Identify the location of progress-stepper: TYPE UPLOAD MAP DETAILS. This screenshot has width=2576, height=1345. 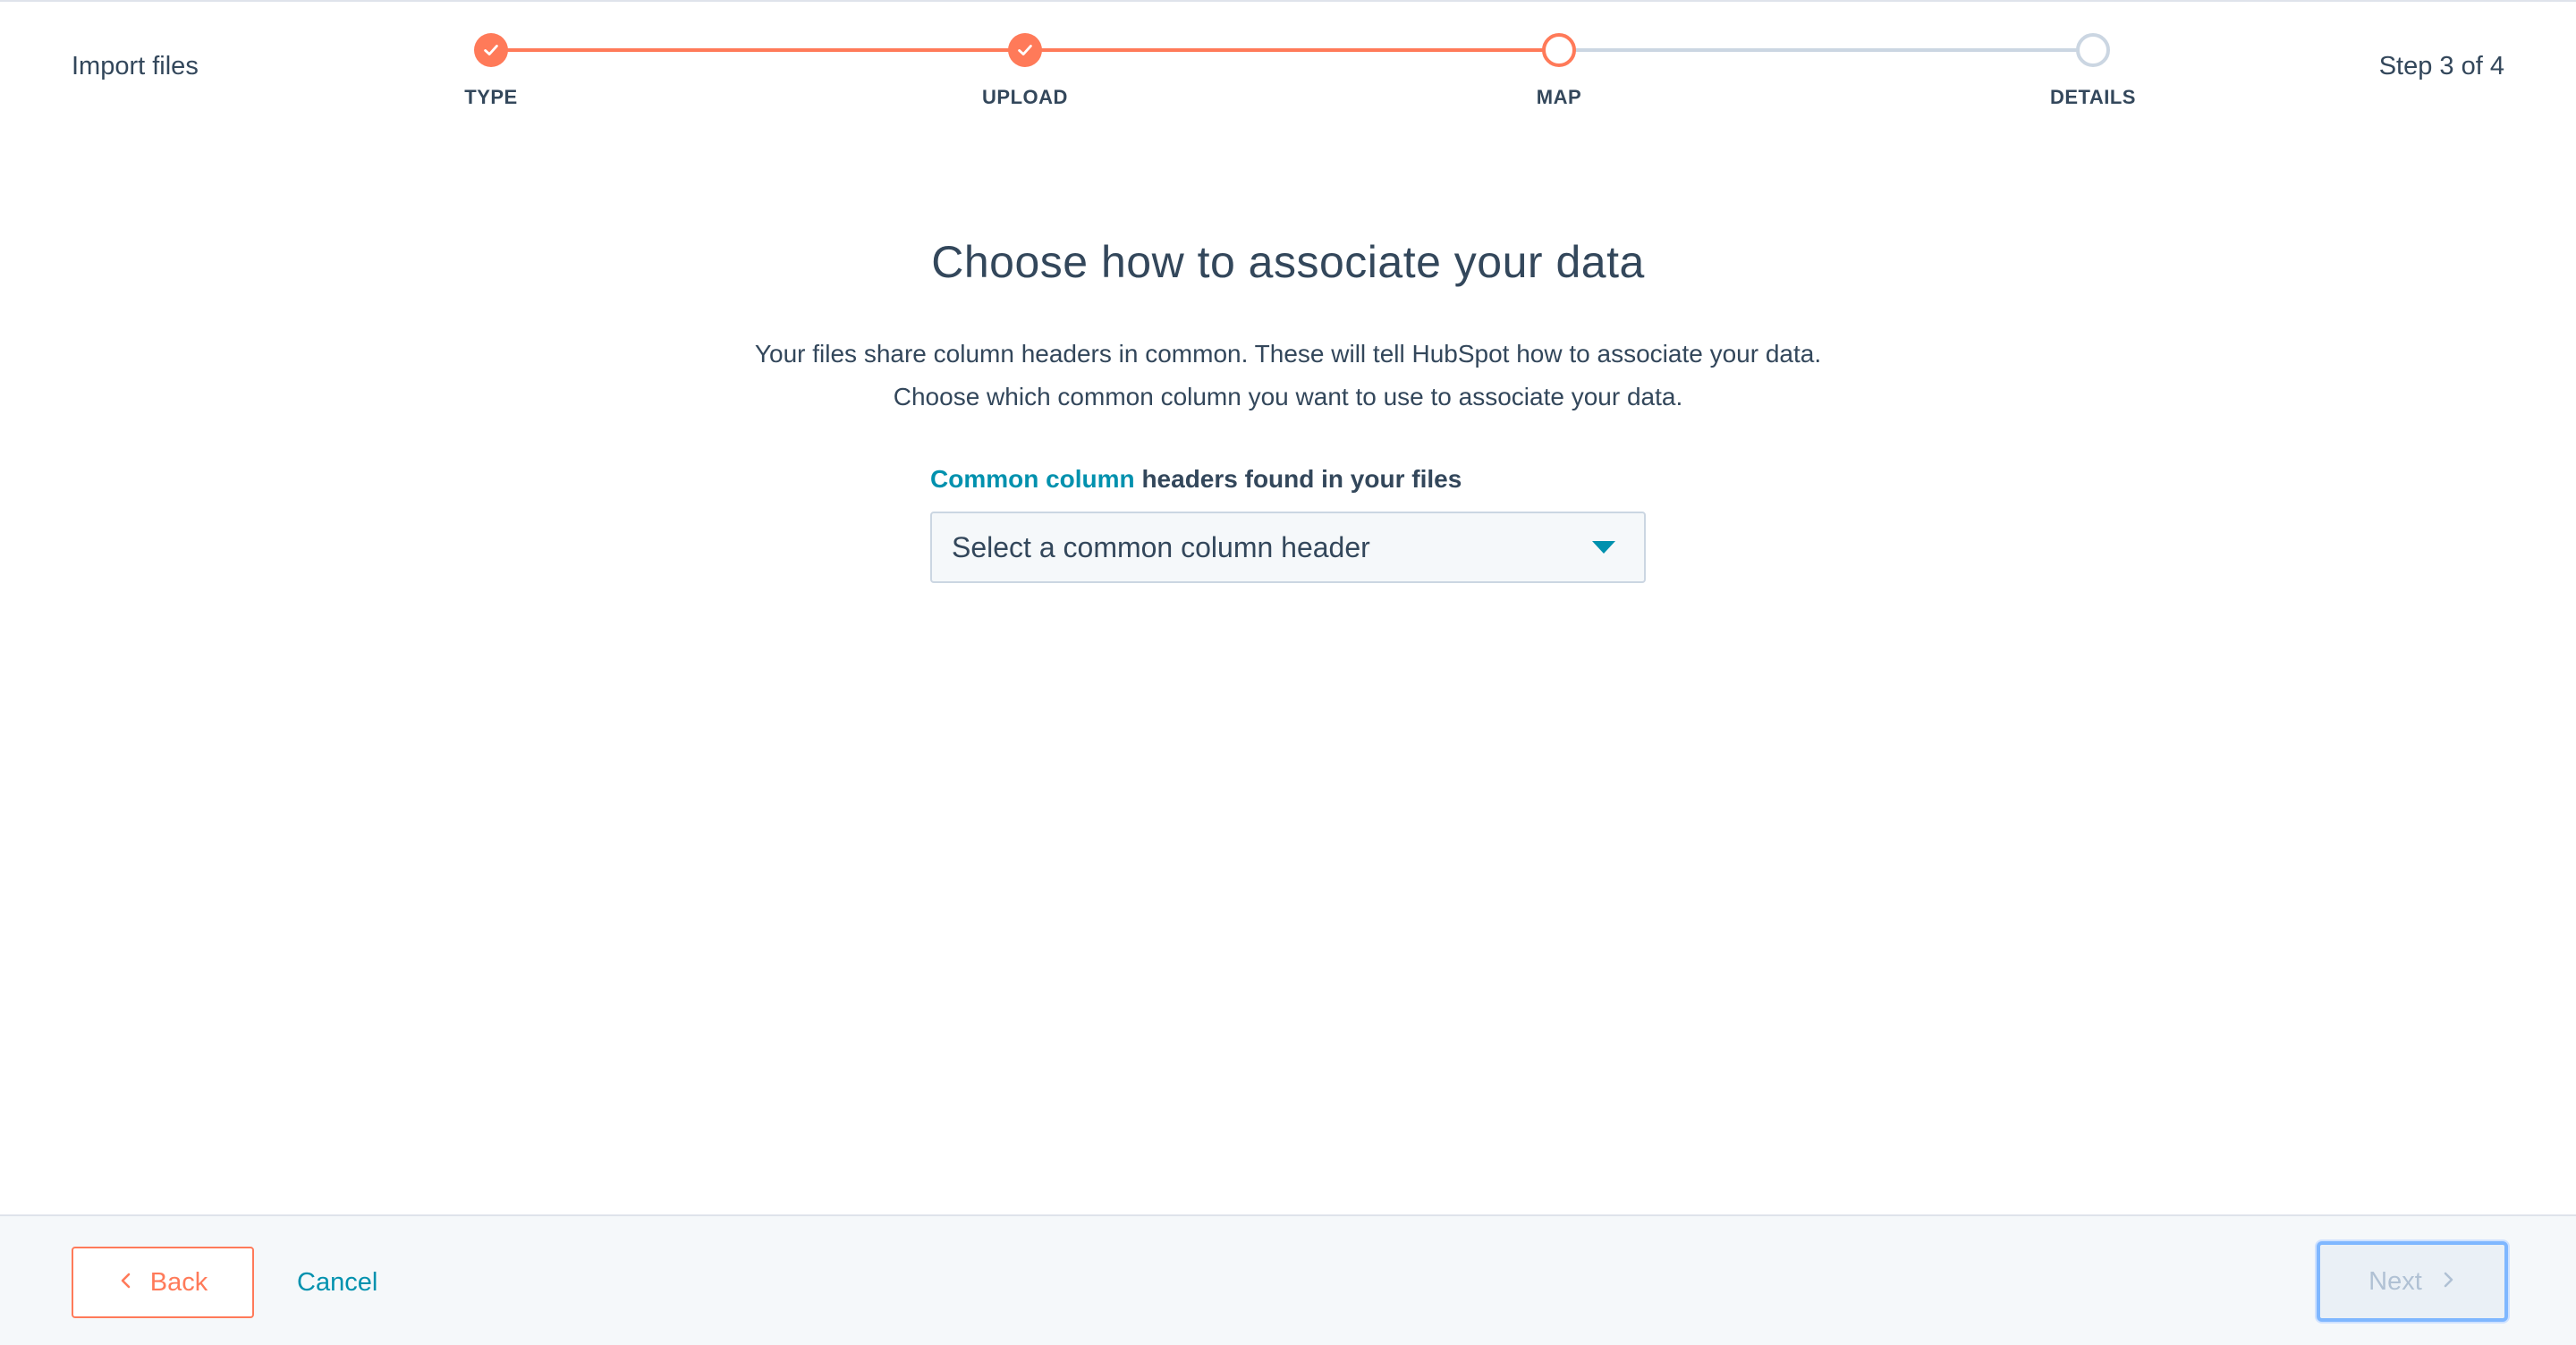
(1288, 62).